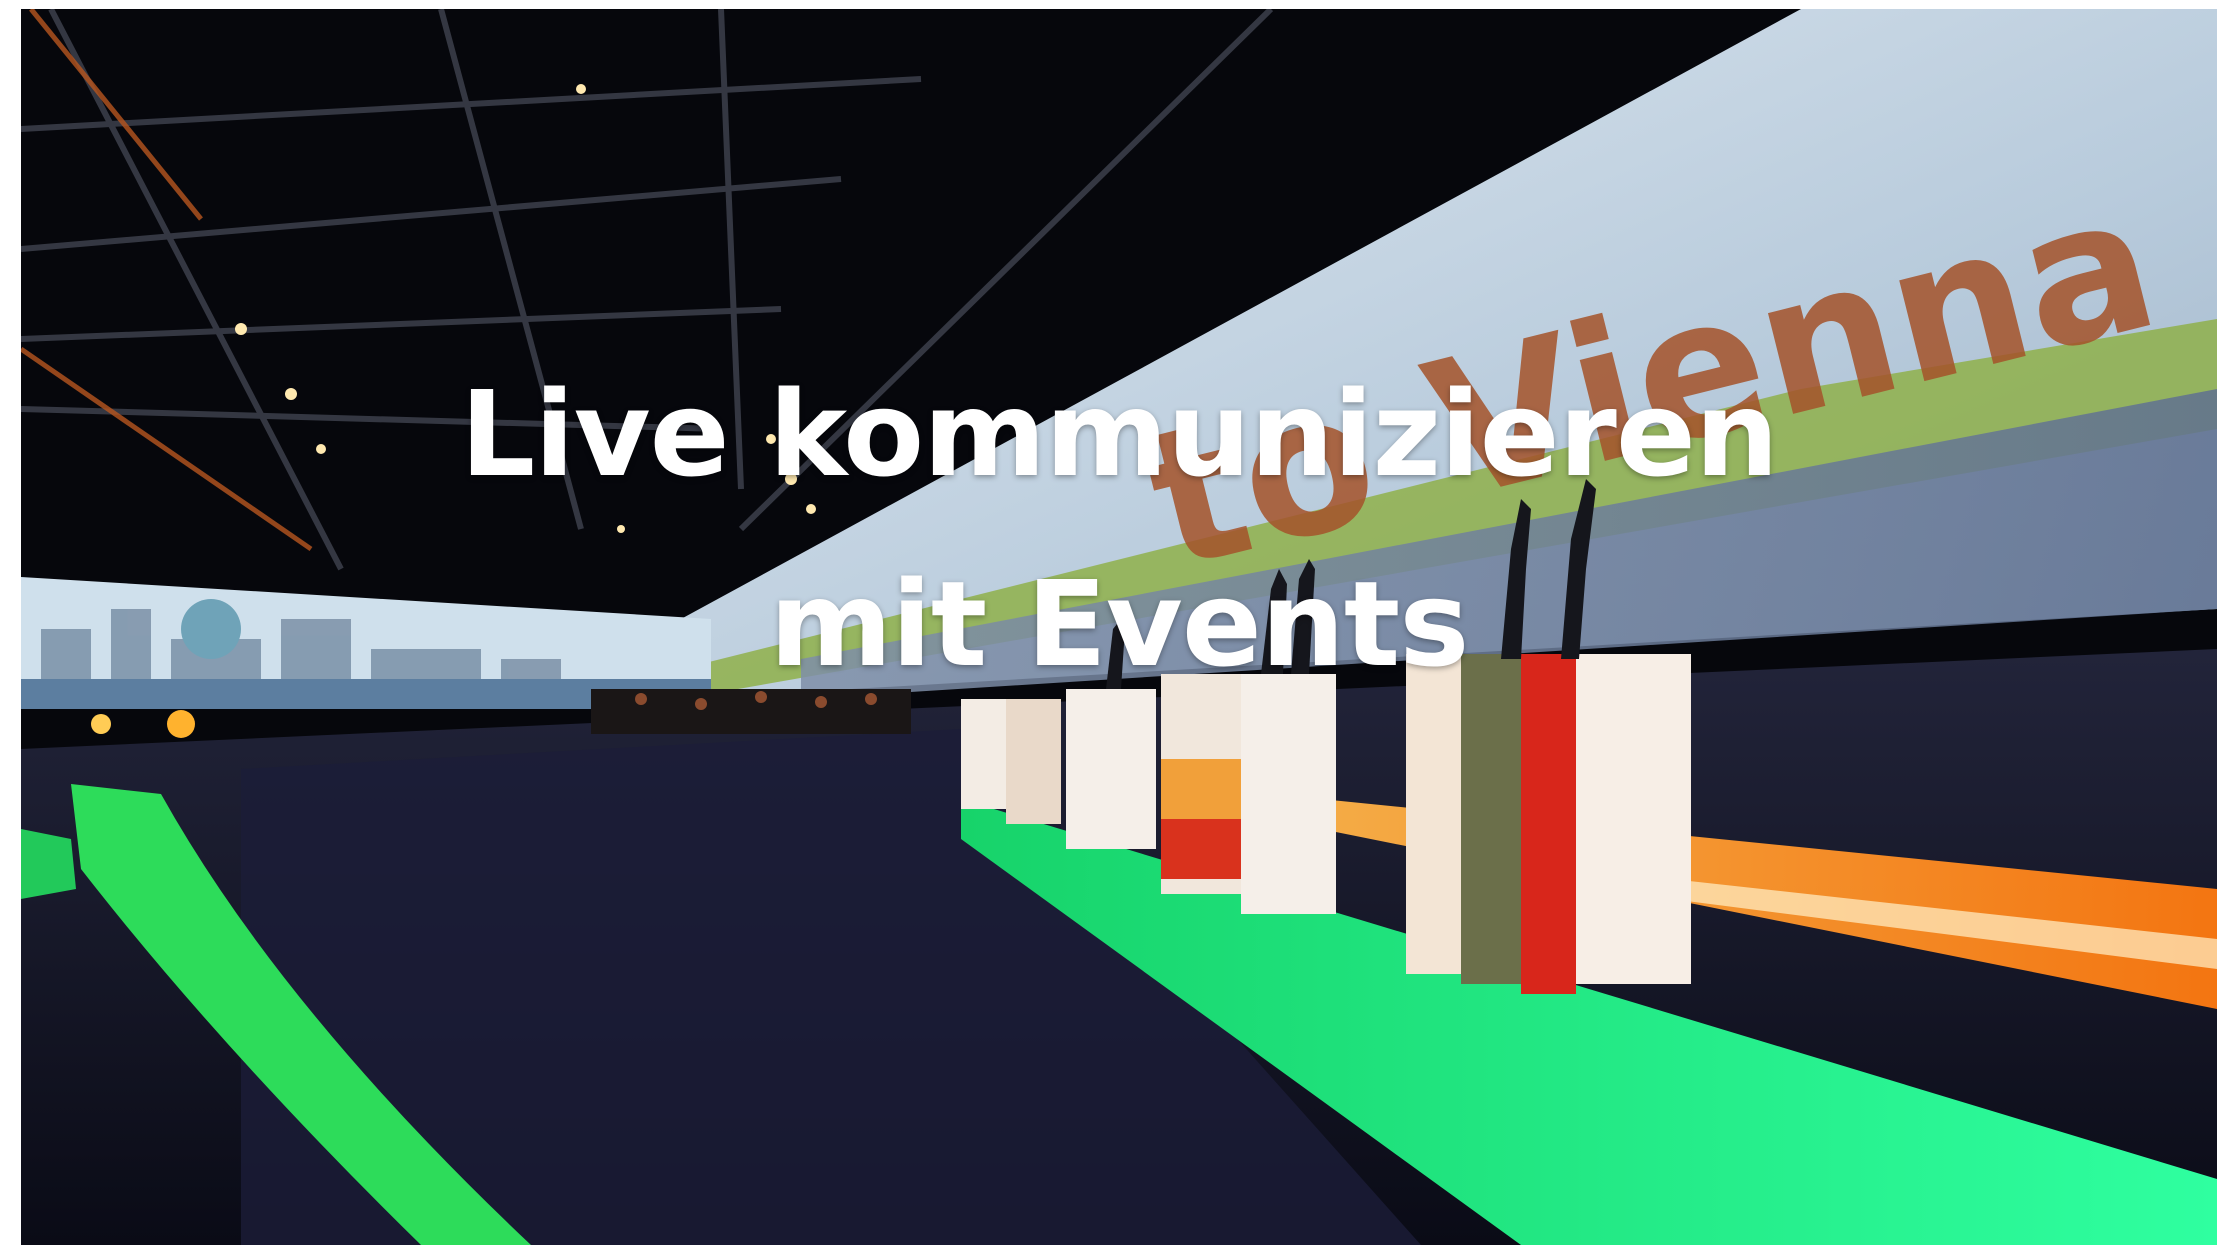 The height and width of the screenshot is (1246, 2218). Describe the element at coordinates (1119, 434) in the screenshot. I see `headline-line-1: Live kommunizieren` at that location.